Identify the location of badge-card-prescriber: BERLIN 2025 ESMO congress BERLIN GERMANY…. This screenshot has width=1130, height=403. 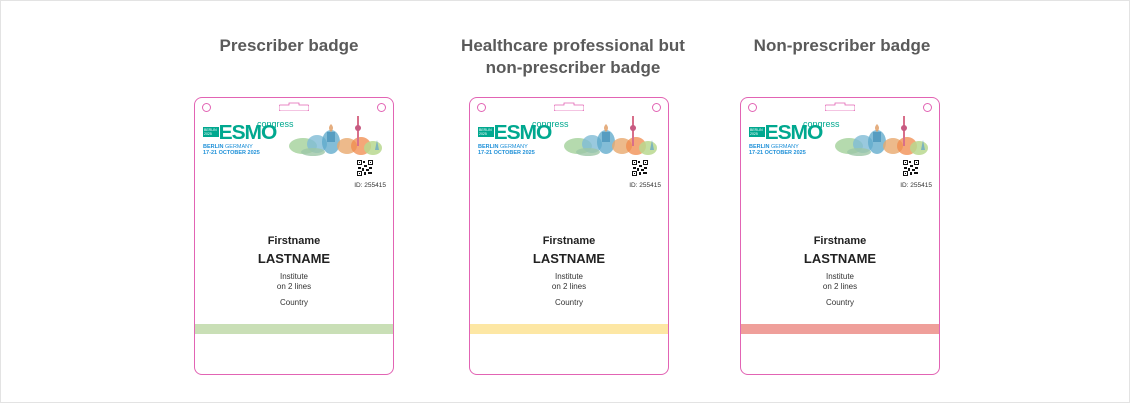
(294, 236).